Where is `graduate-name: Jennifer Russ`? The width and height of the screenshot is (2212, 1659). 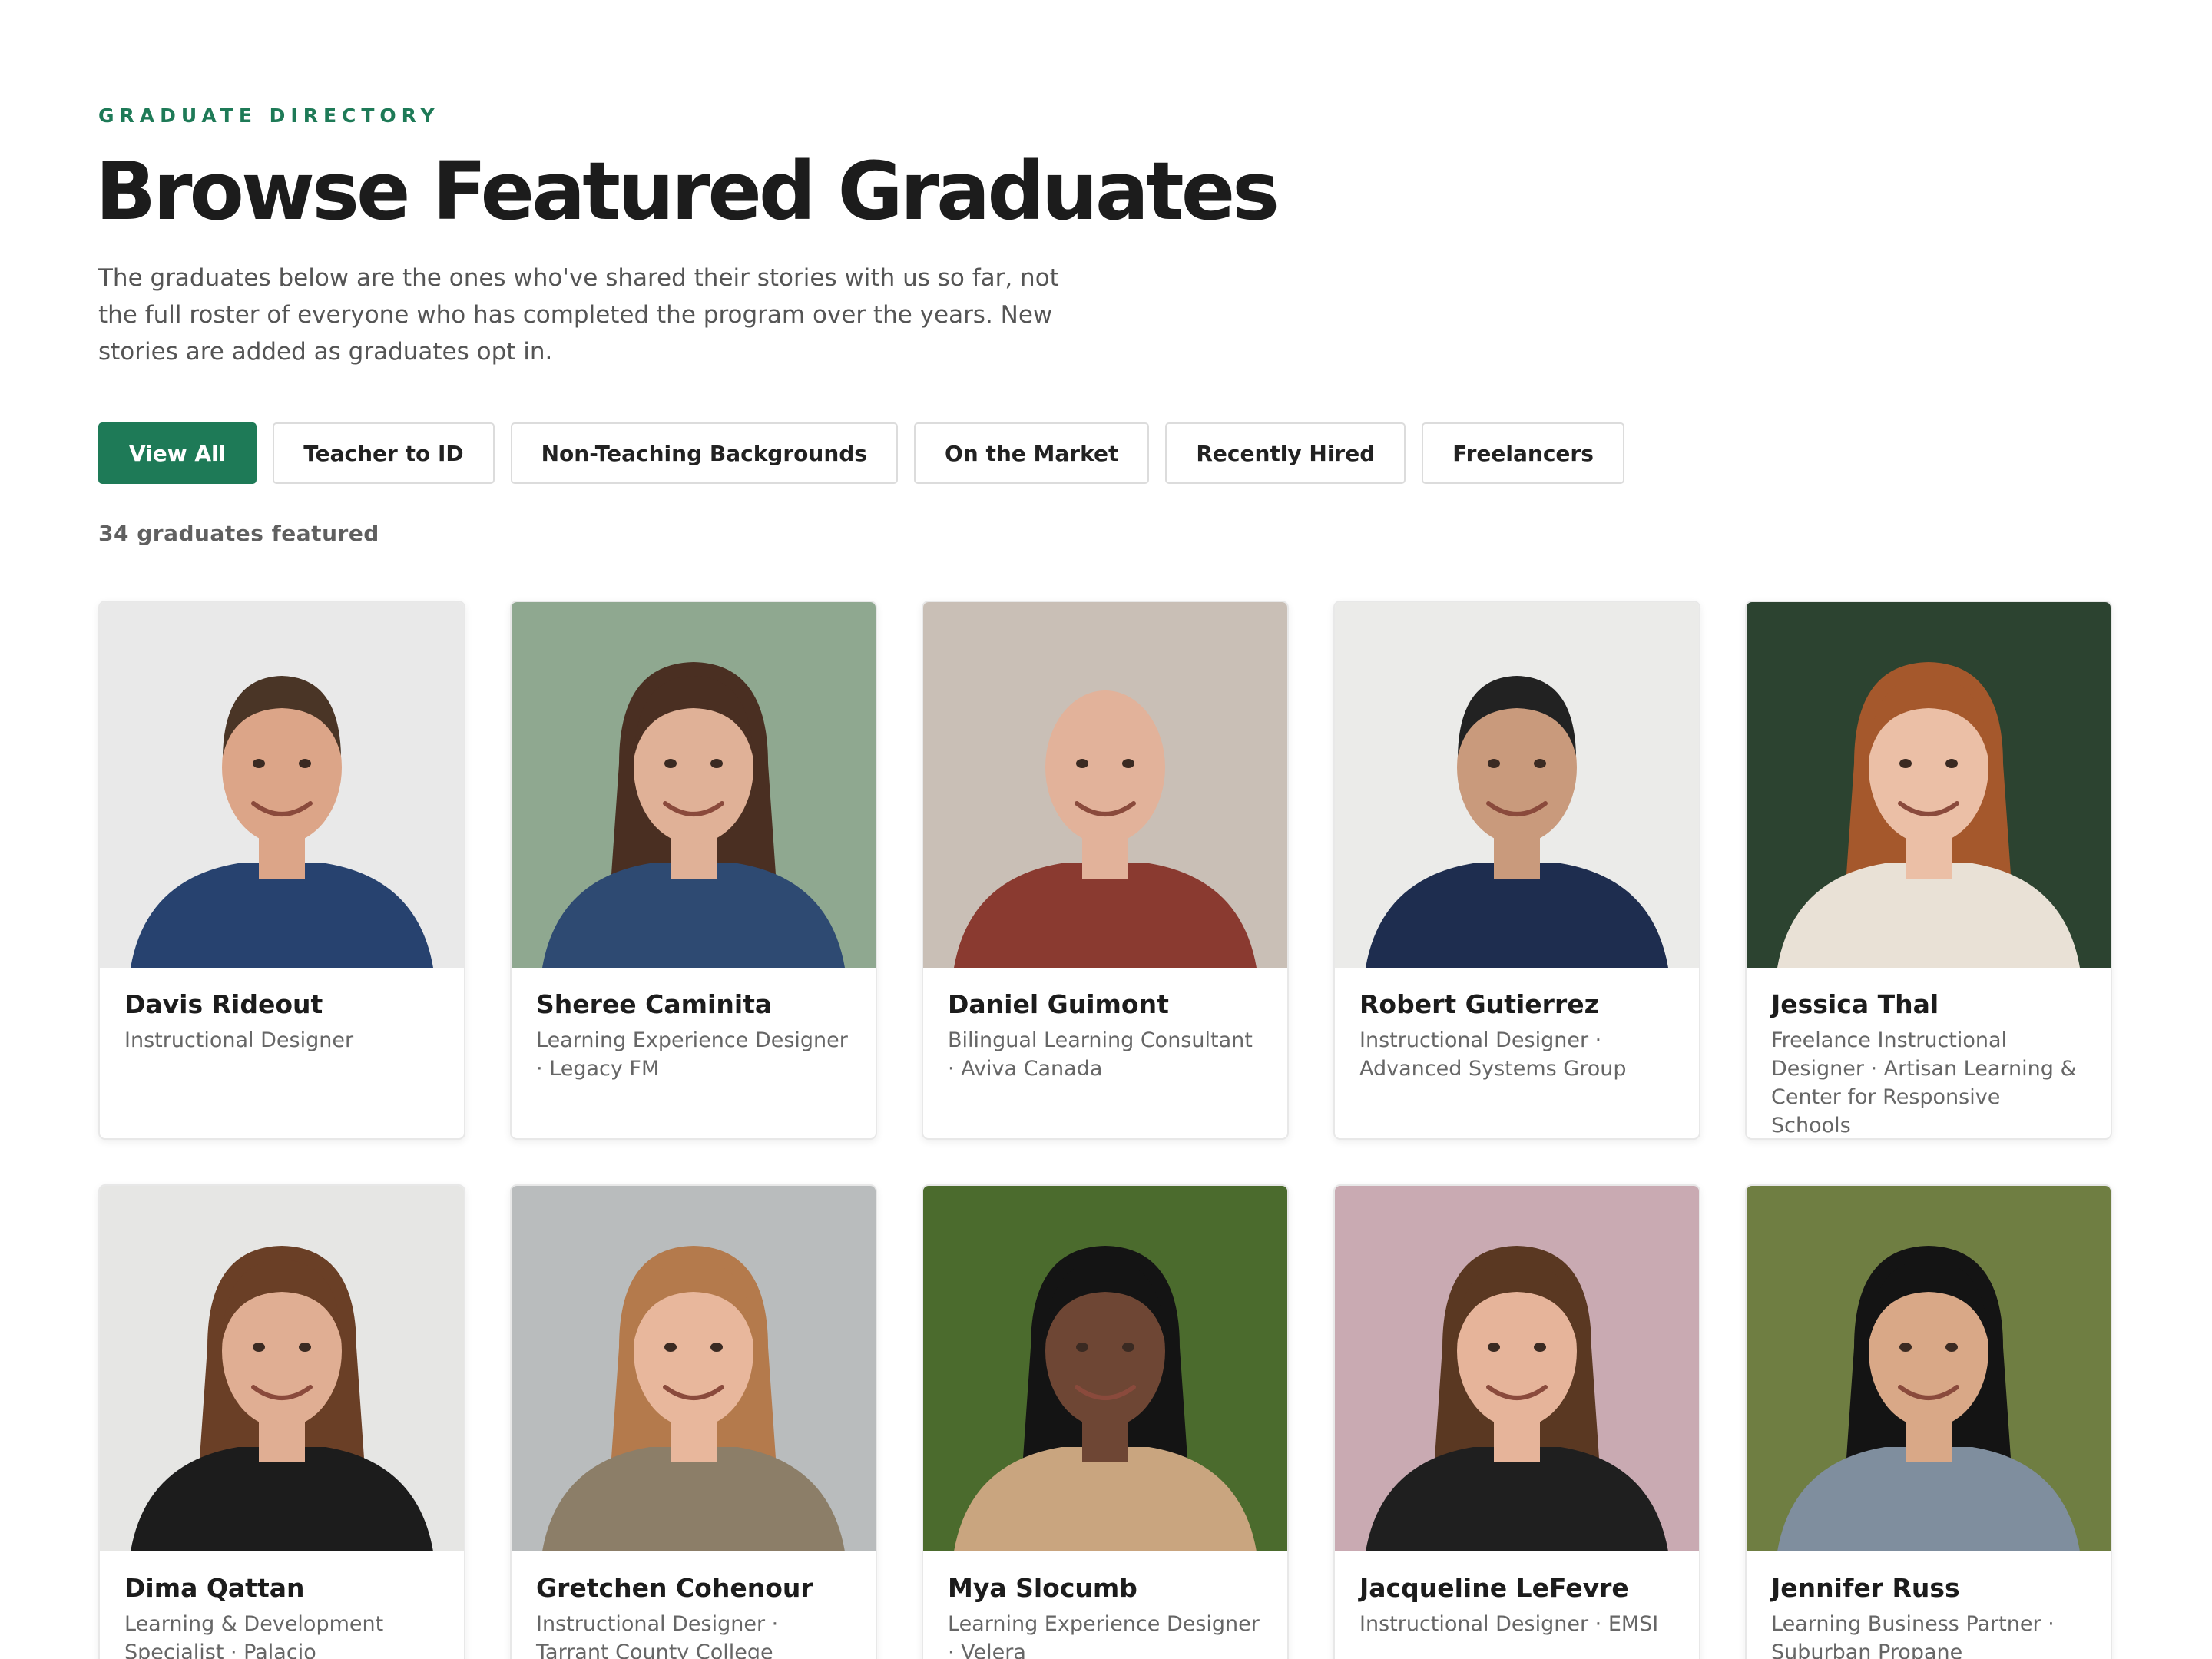 graduate-name: Jennifer Russ is located at coordinates (1866, 1588).